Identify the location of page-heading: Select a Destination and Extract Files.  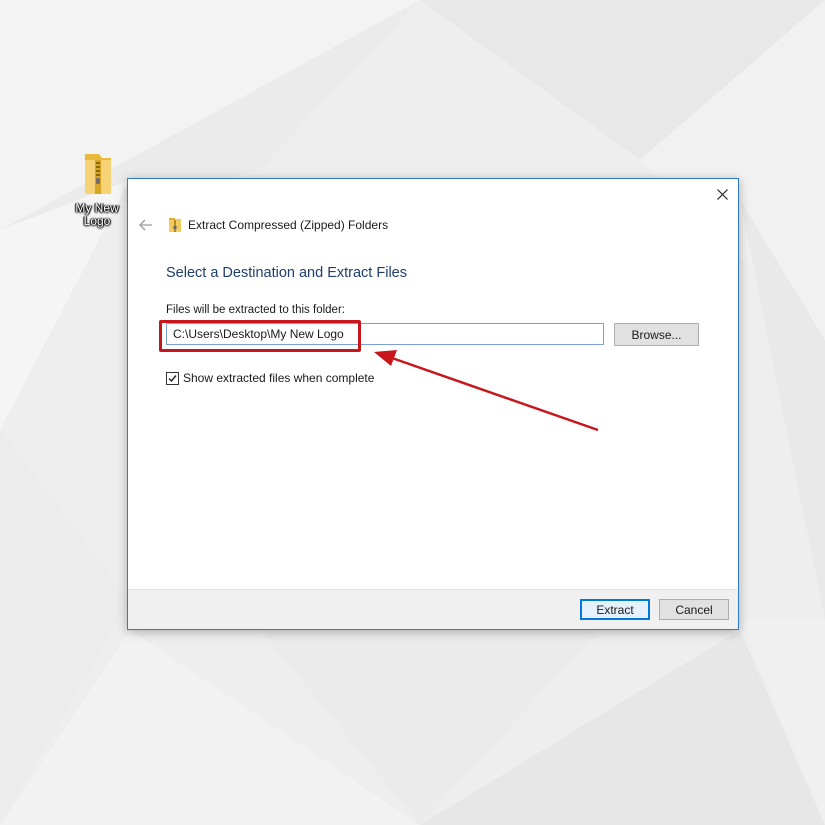
(286, 273).